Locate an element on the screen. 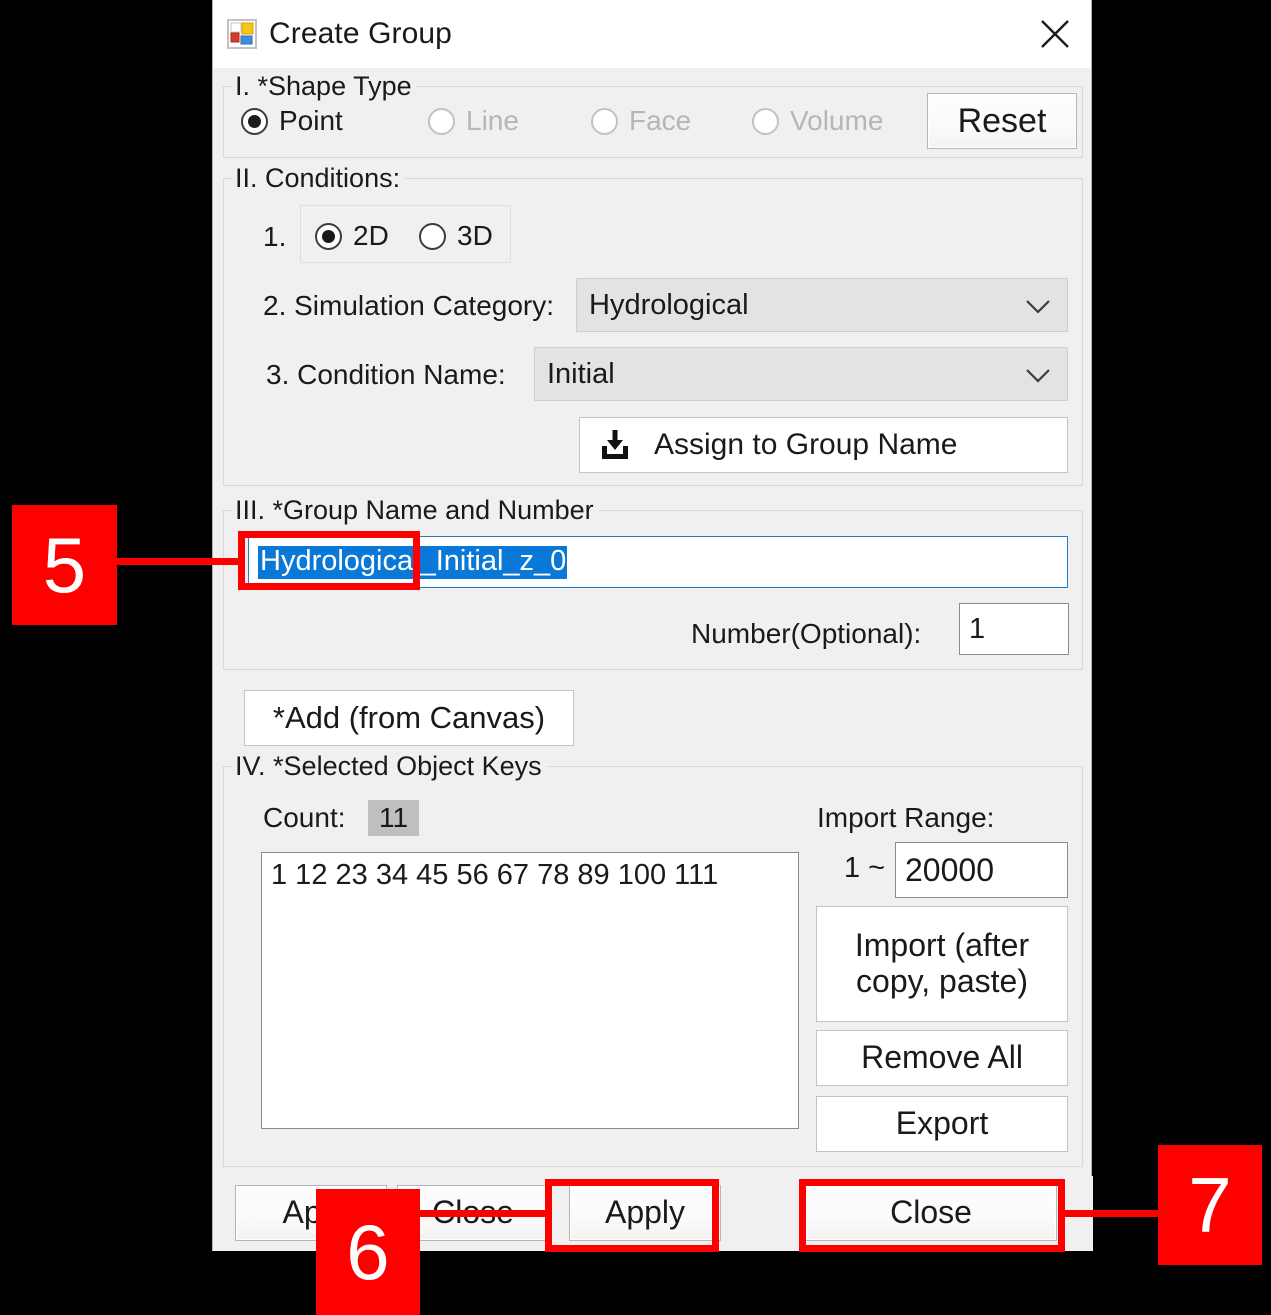 Image resolution: width=1271 pixels, height=1315 pixels. window-title: Create Group is located at coordinates (360, 33).